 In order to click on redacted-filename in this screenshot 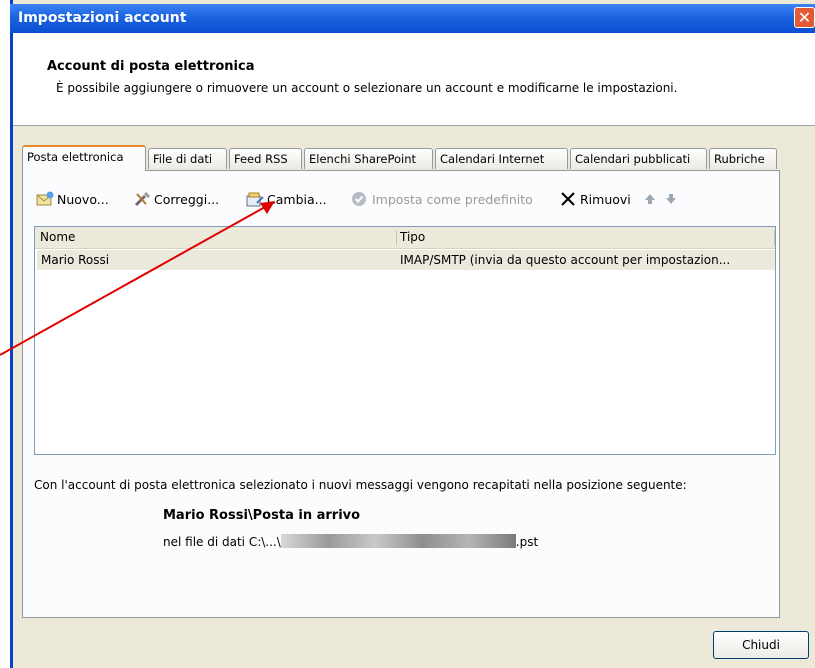, I will do `click(398, 541)`.